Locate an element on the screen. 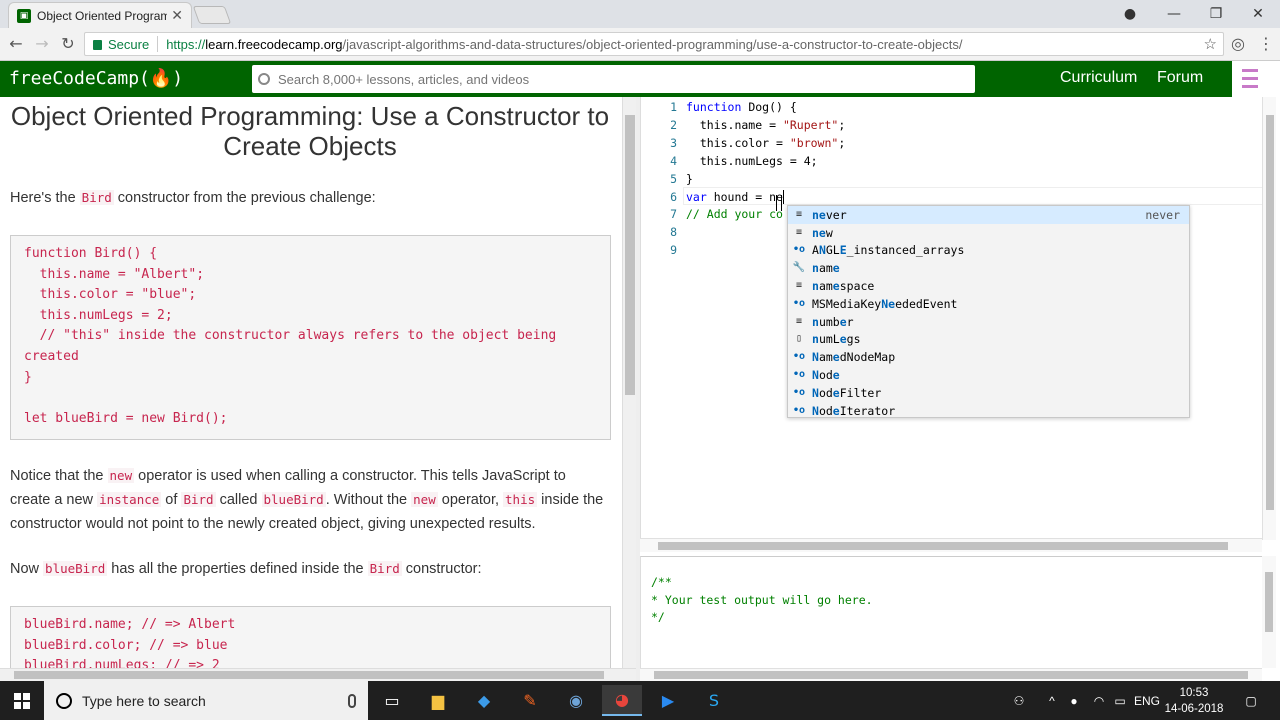 The height and width of the screenshot is (720, 1280). output-vertical-scrollbar is located at coordinates (1269, 612).